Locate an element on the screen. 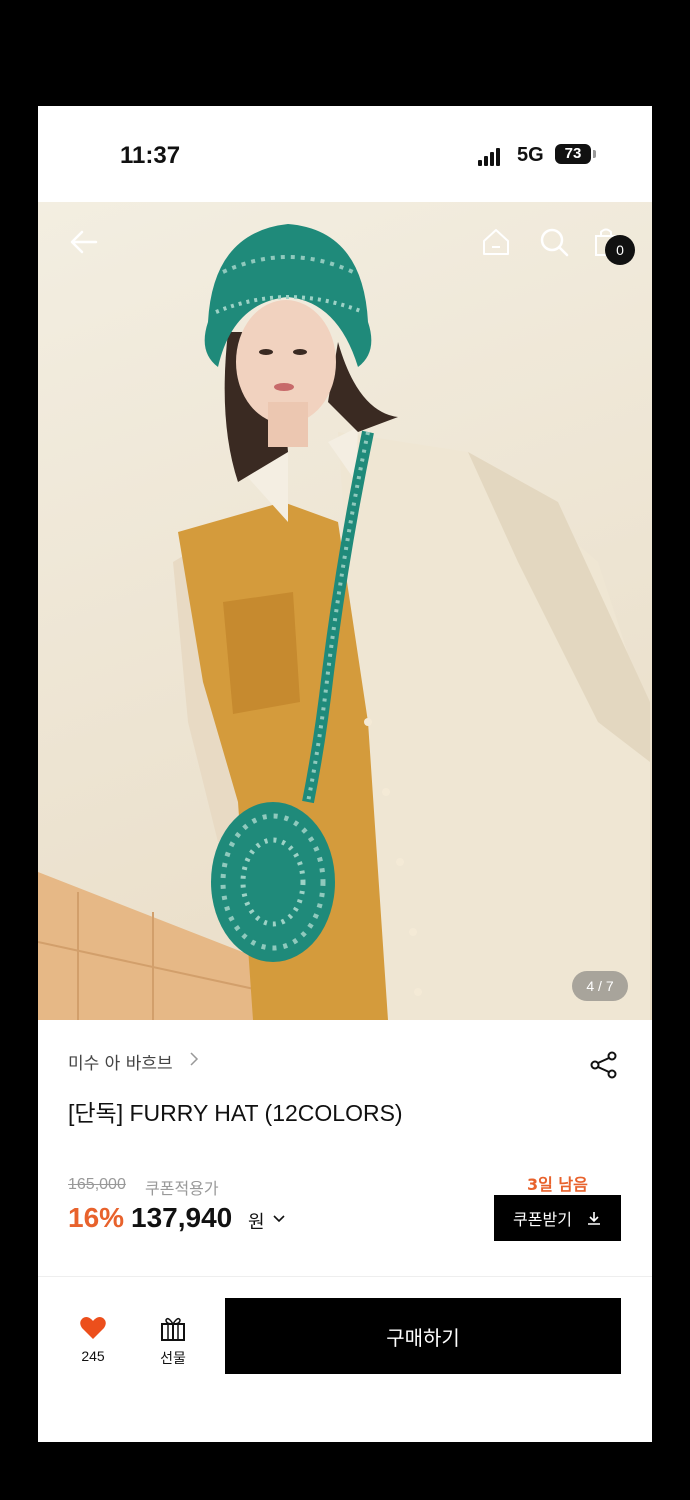 The width and height of the screenshot is (690, 1500). share-icon is located at coordinates (604, 1065).